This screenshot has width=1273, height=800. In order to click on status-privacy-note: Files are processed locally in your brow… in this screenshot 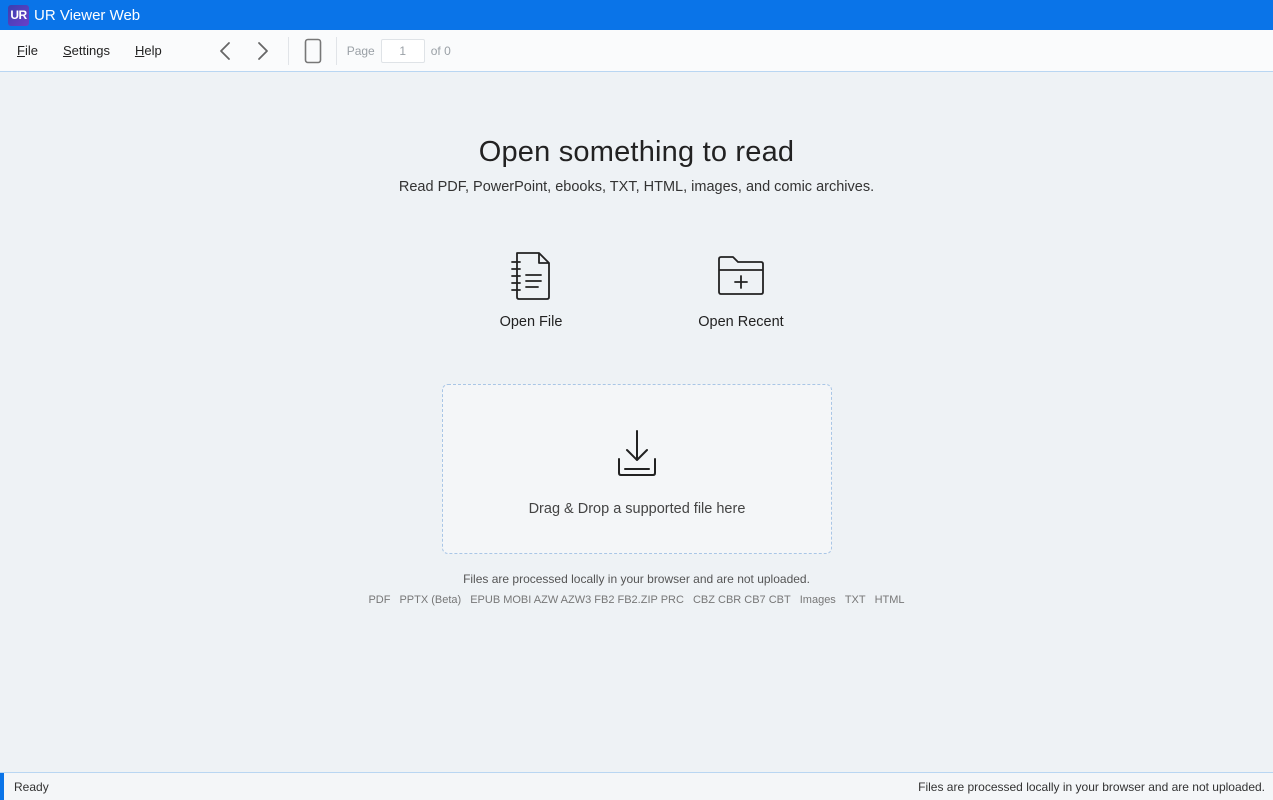, I will do `click(1091, 786)`.